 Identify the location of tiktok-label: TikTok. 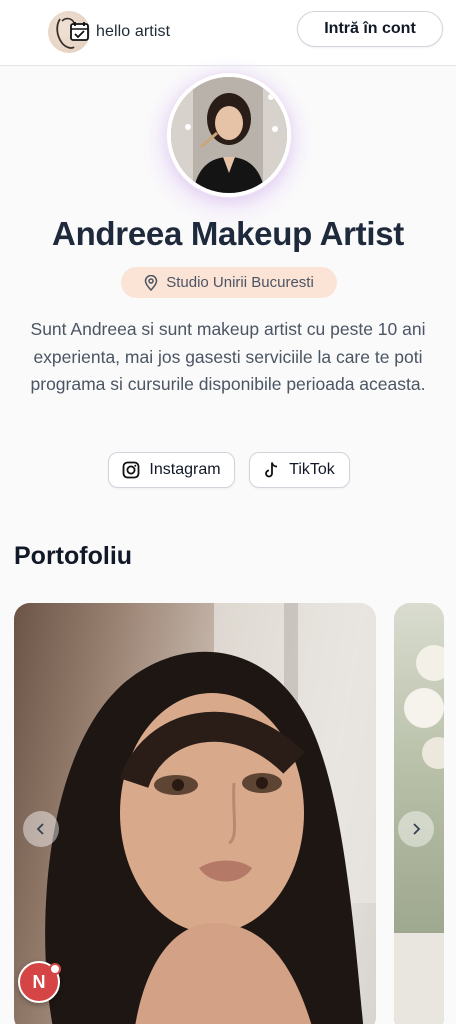
(312, 469).